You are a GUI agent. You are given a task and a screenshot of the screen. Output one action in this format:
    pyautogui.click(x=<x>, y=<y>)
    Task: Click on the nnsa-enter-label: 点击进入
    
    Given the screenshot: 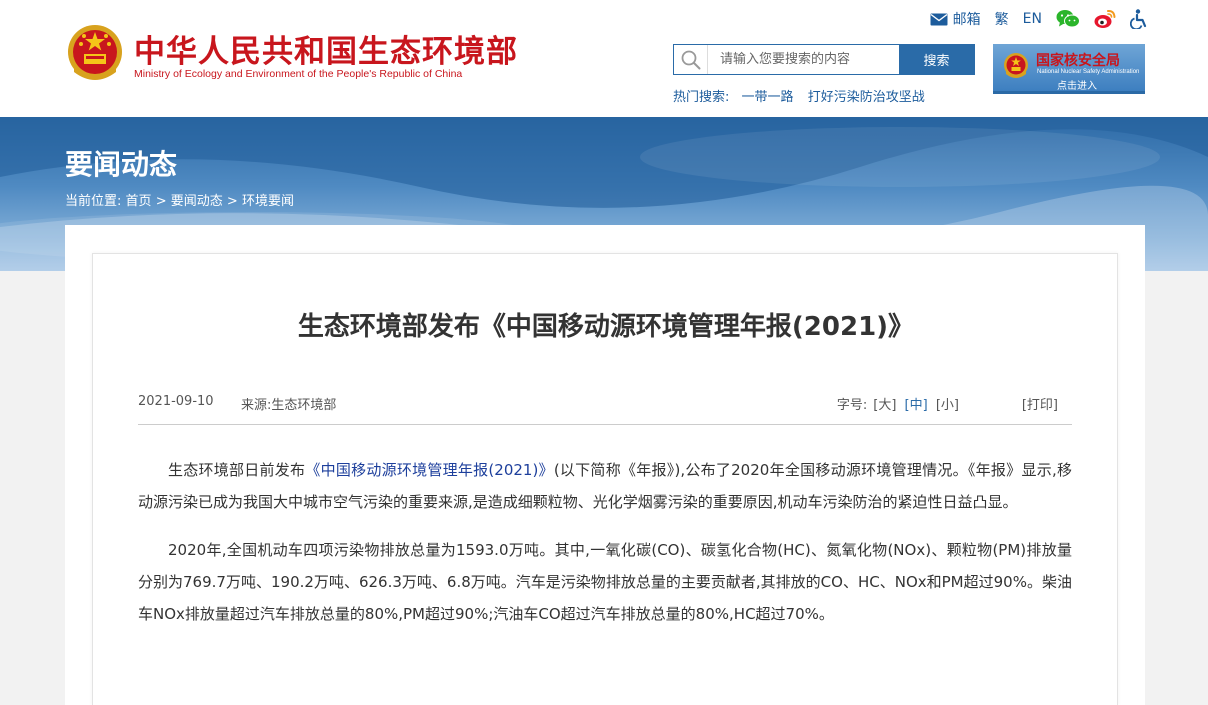 What is the action you would take?
    pyautogui.click(x=1077, y=86)
    